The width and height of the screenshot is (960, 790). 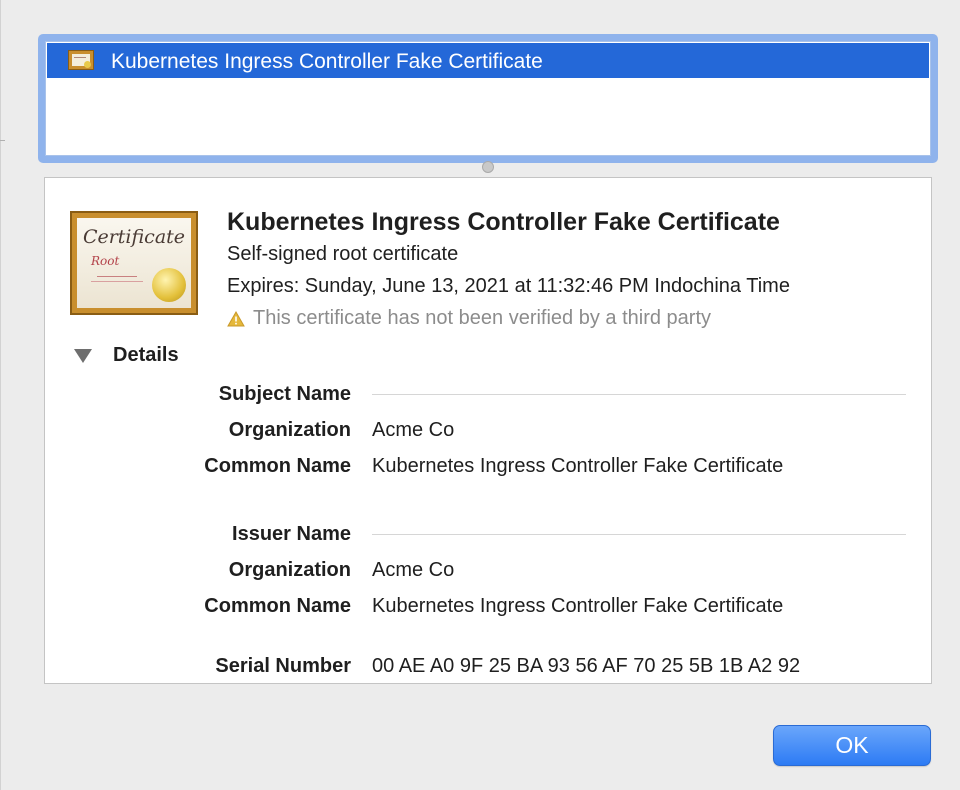 What do you see at coordinates (2, 140) in the screenshot?
I see `window-edge-tick` at bounding box center [2, 140].